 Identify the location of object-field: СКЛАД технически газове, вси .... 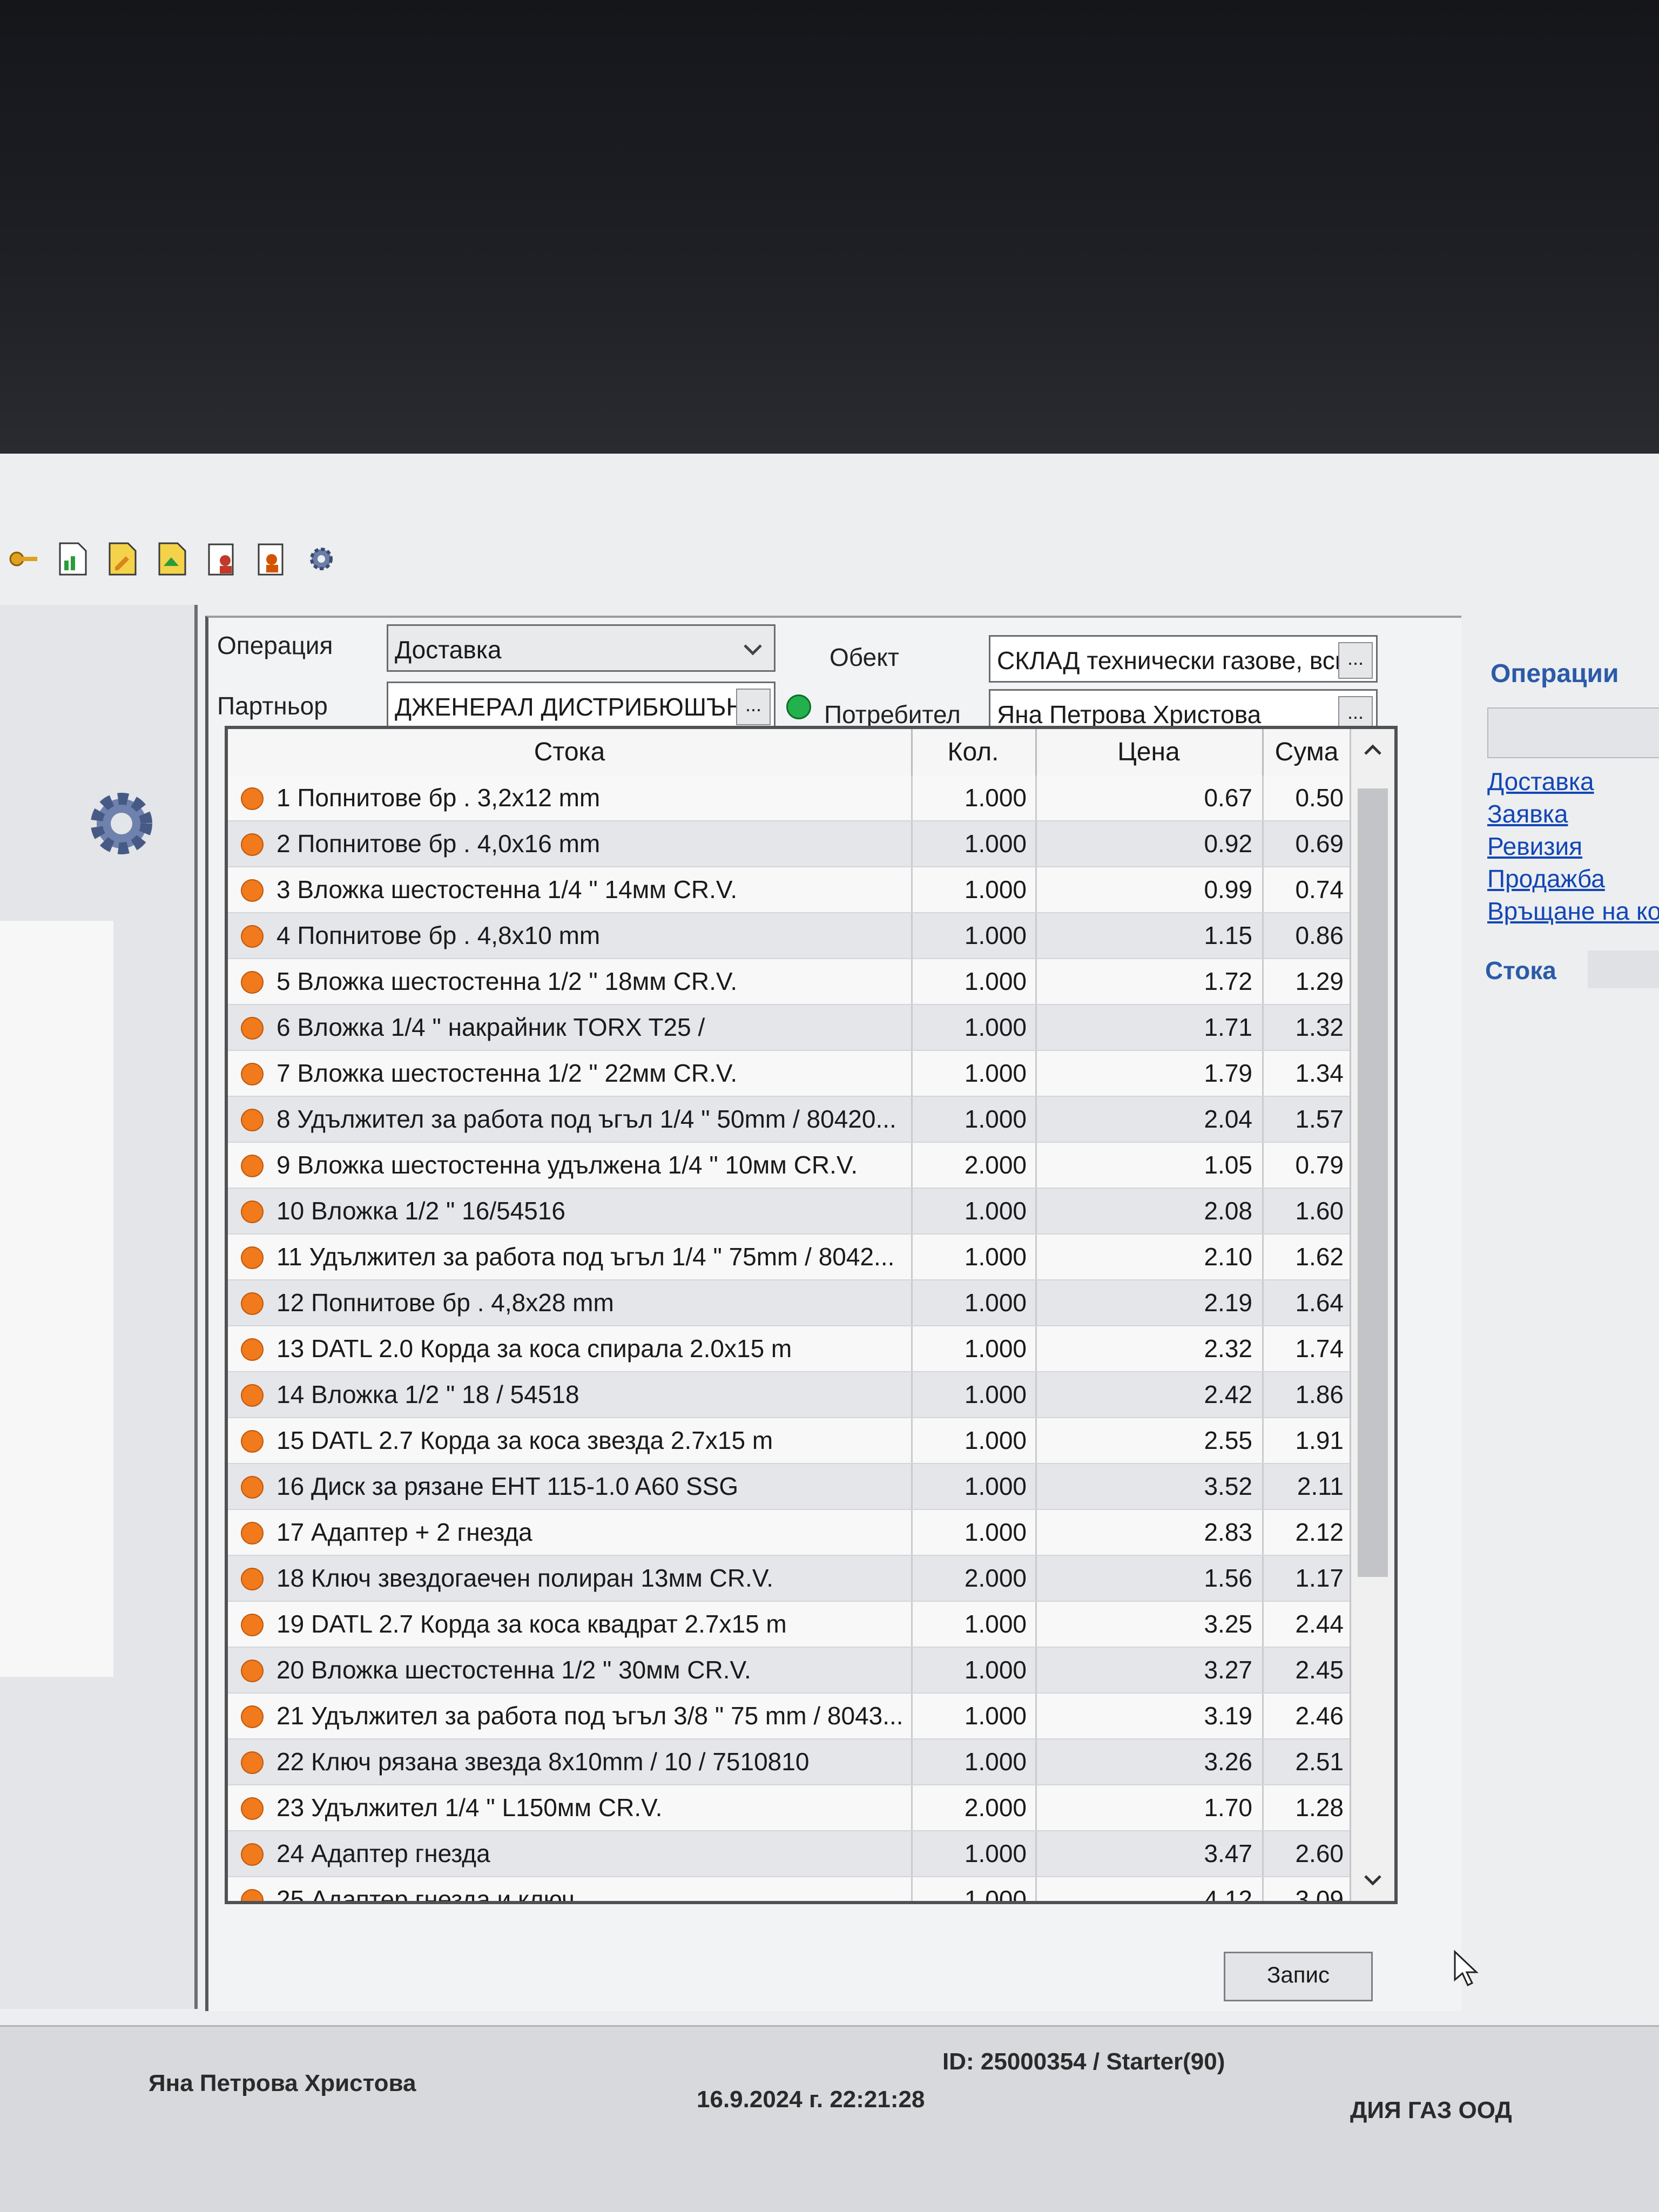
(1183, 659).